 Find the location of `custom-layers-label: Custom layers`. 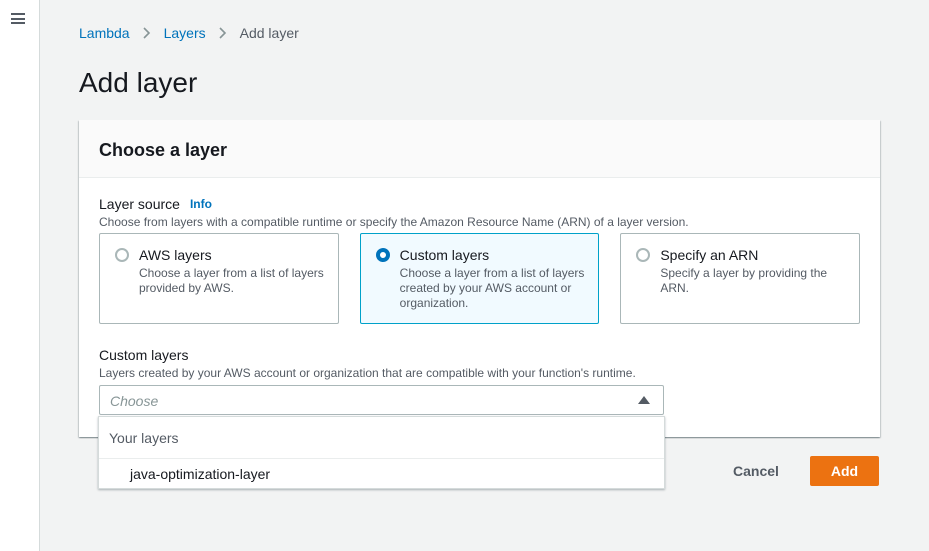

custom-layers-label: Custom layers is located at coordinates (144, 355).